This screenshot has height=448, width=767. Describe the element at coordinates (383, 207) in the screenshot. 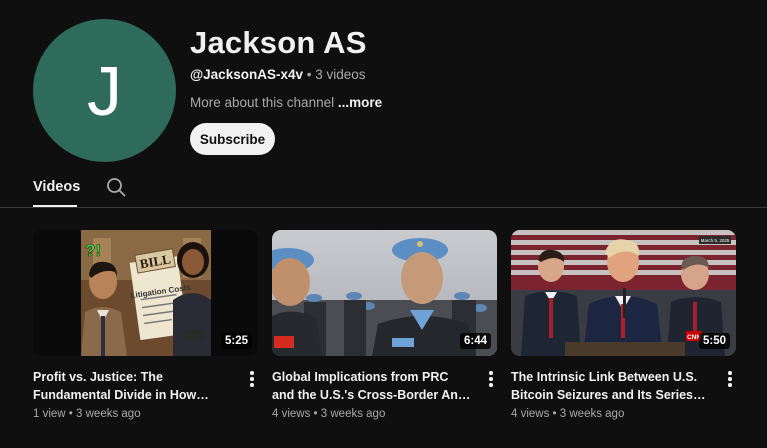

I see `tabs-divider` at that location.